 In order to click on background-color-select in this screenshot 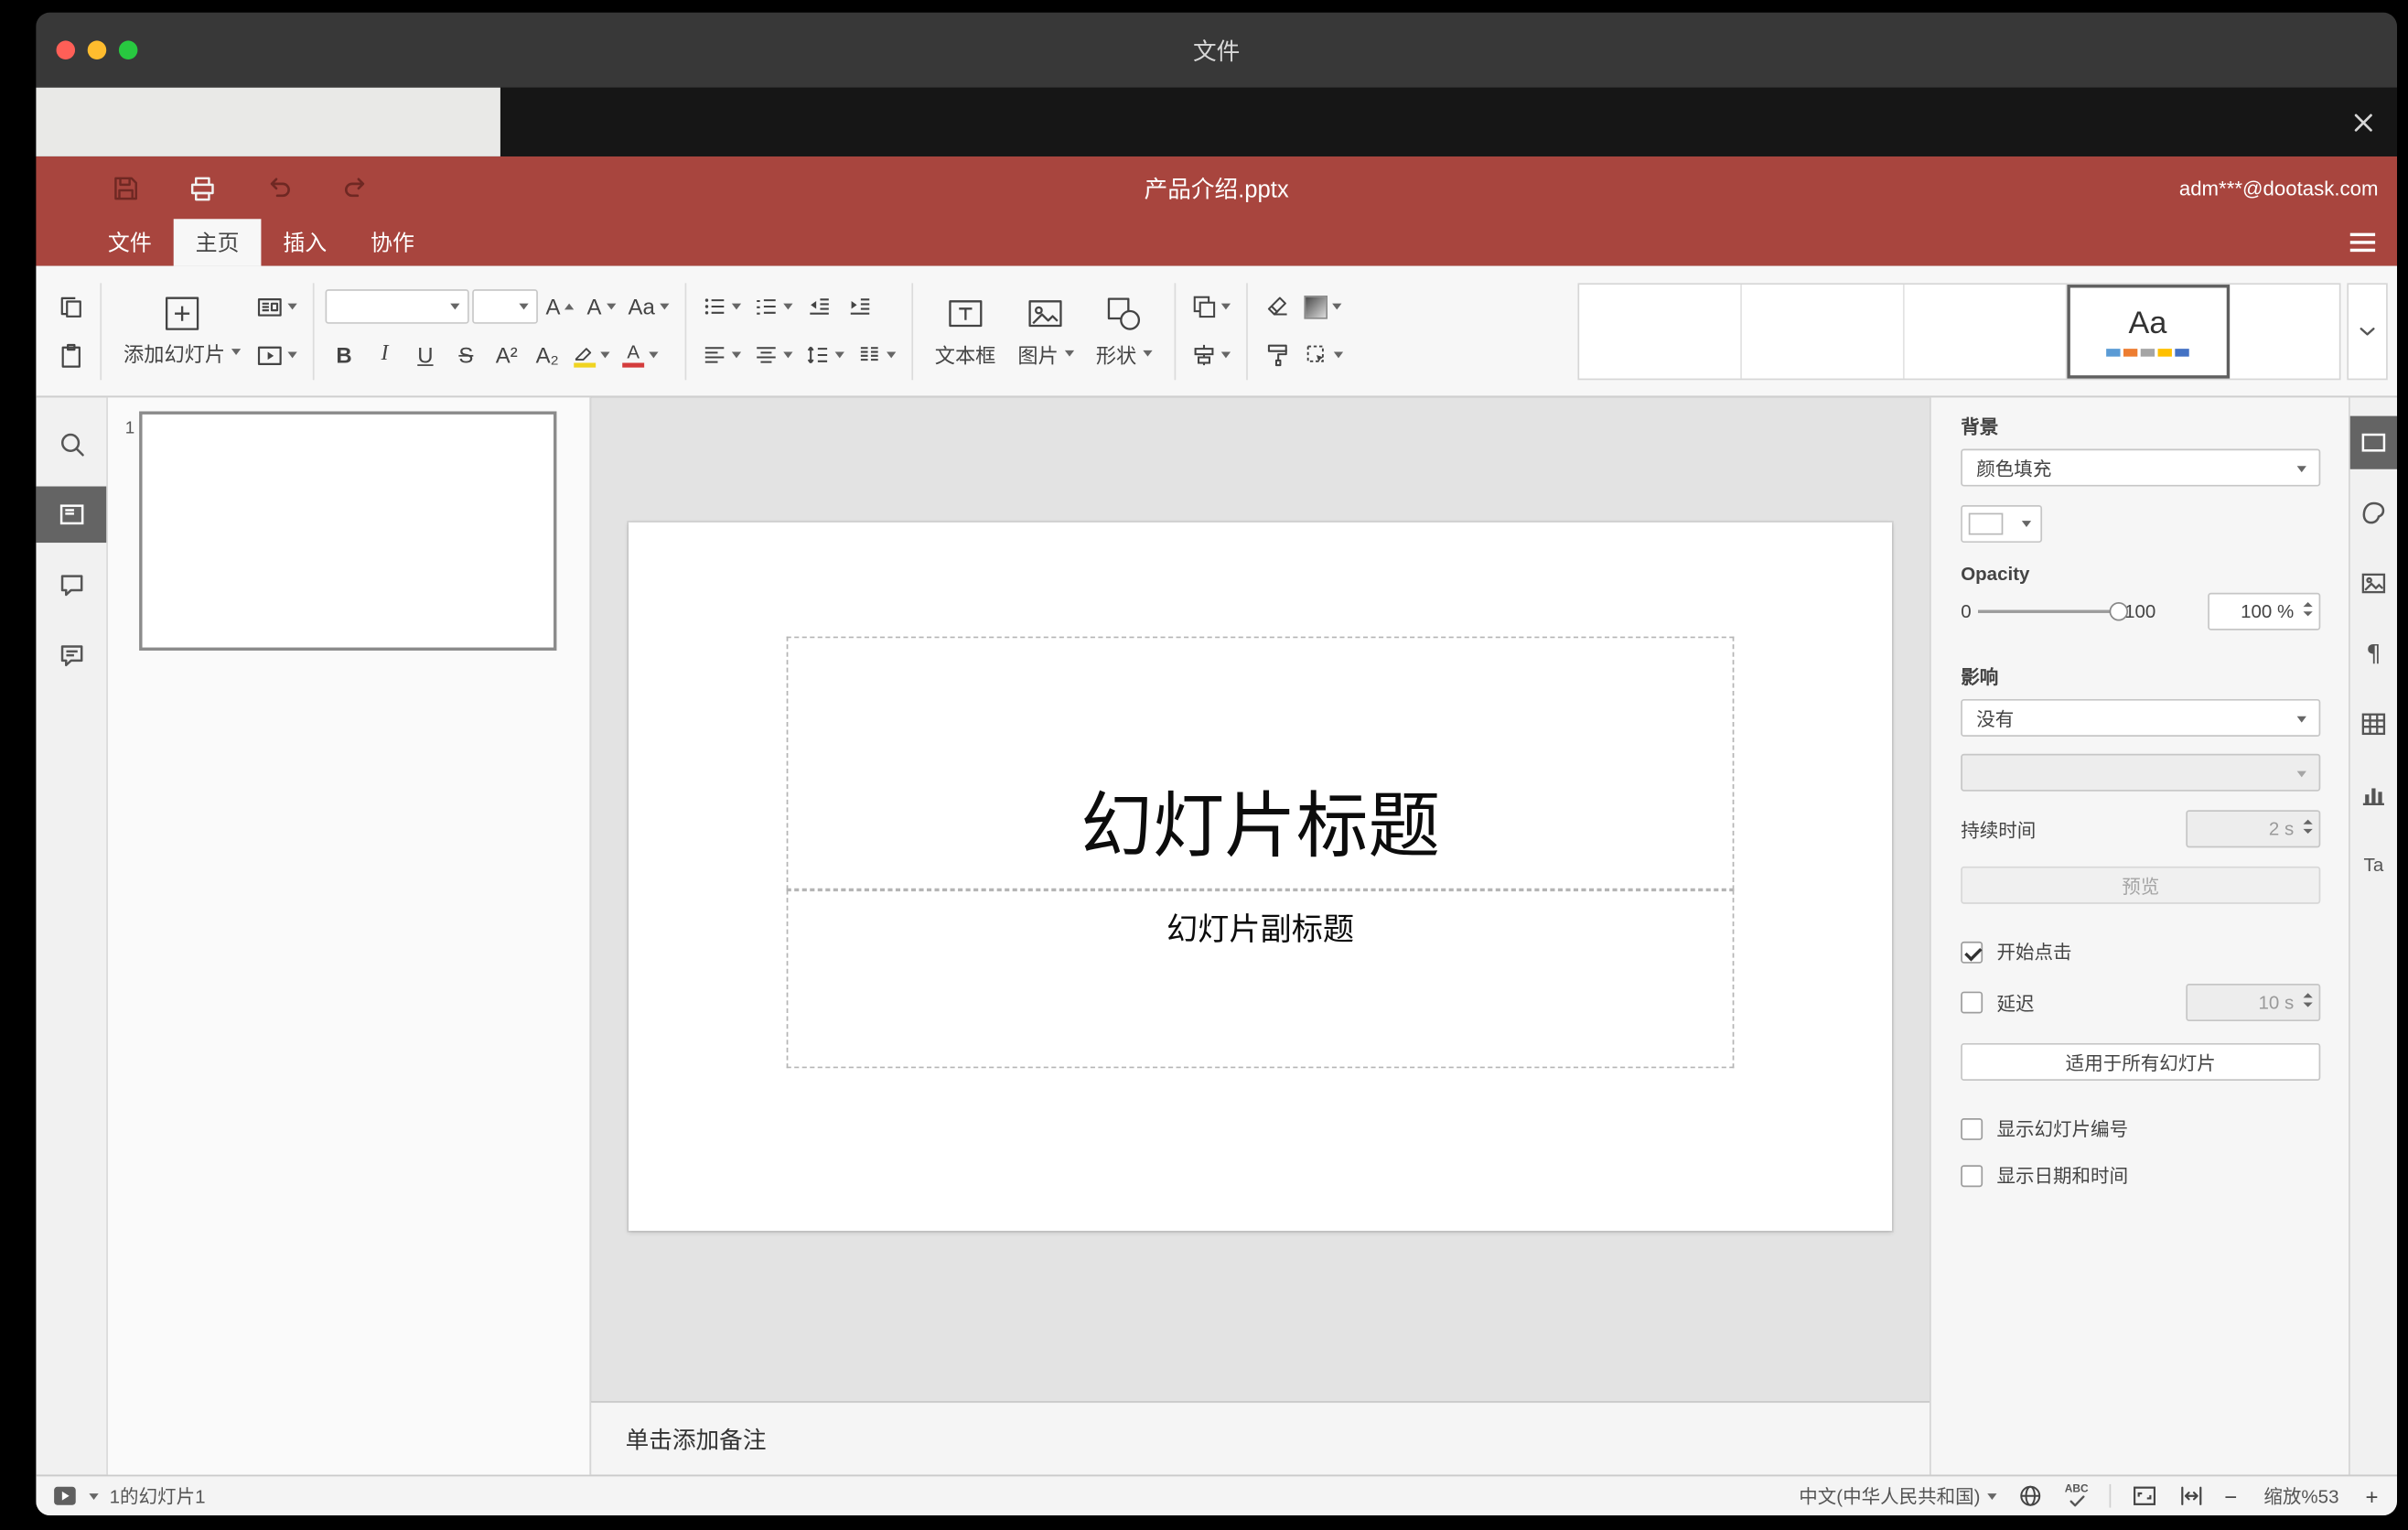, I will do `click(2002, 524)`.